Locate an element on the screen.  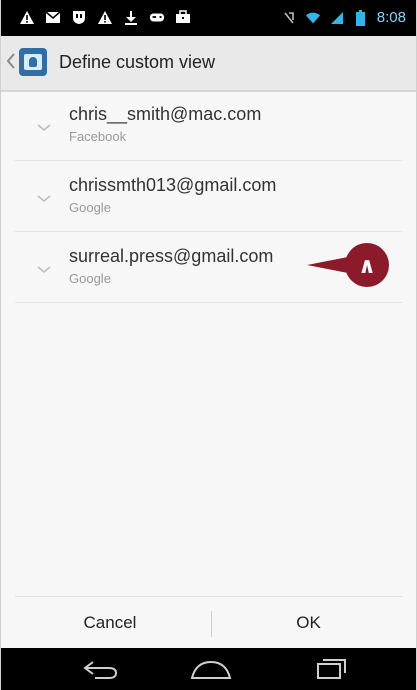
page-title: Define custom view is located at coordinates (137, 62).